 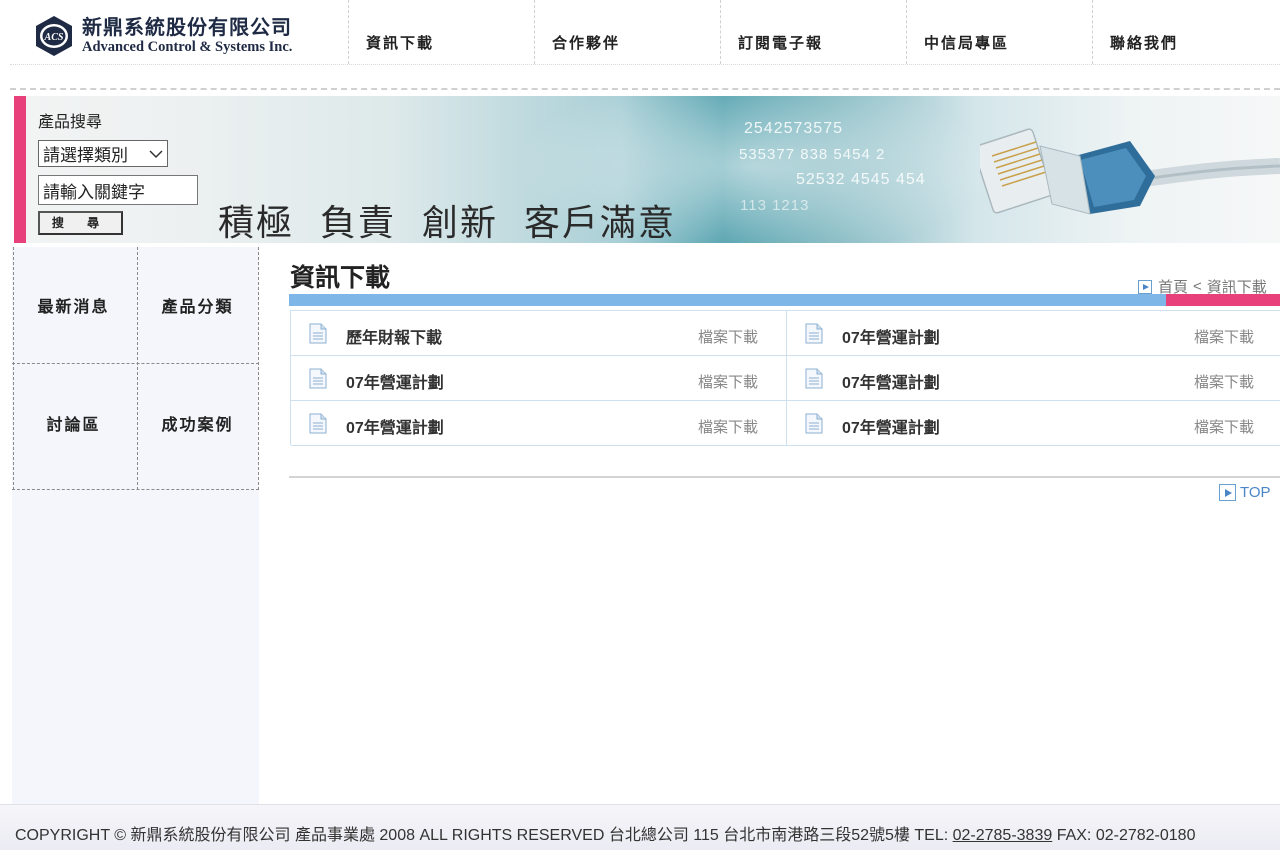 What do you see at coordinates (793, 128) in the screenshot?
I see `banner-number: 2542573575` at bounding box center [793, 128].